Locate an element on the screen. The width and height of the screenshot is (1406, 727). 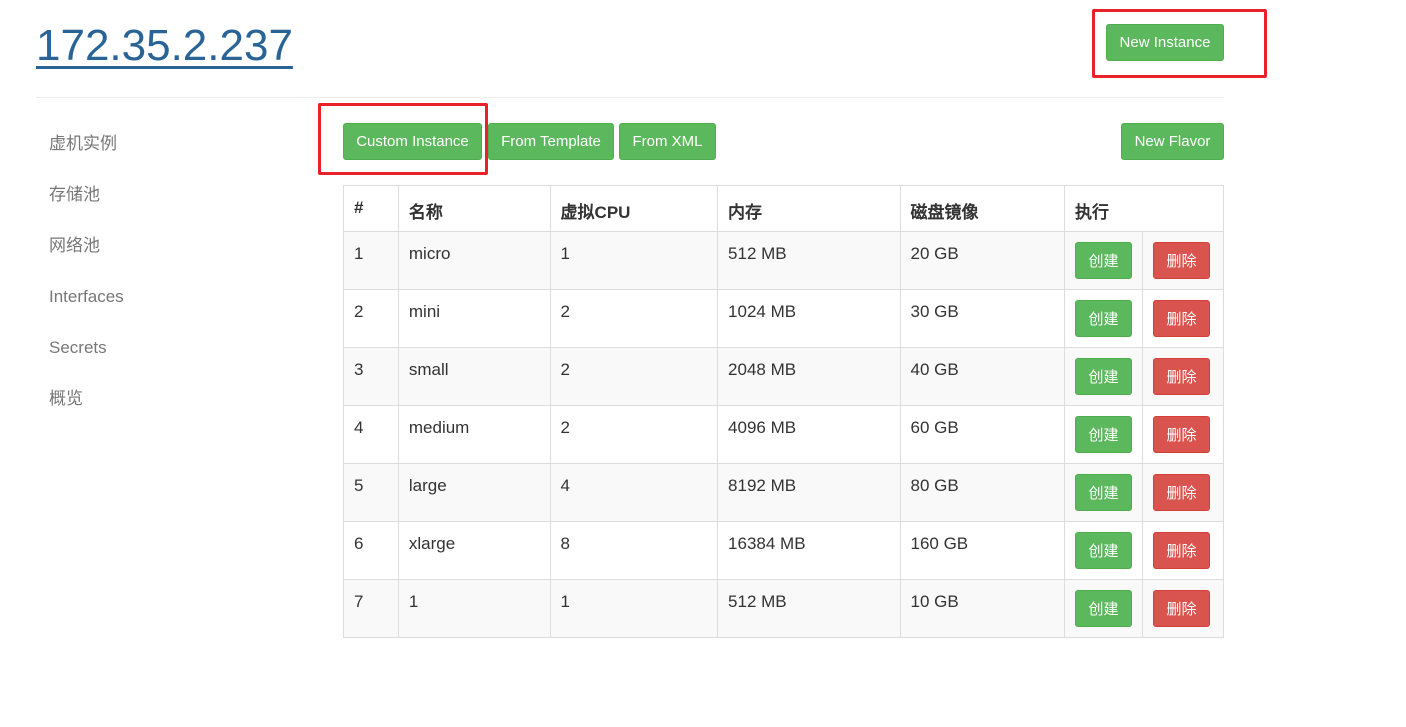
table-row: 7 1 1 512 MB 10 GB 创建 删除 is located at coordinates (784, 608).